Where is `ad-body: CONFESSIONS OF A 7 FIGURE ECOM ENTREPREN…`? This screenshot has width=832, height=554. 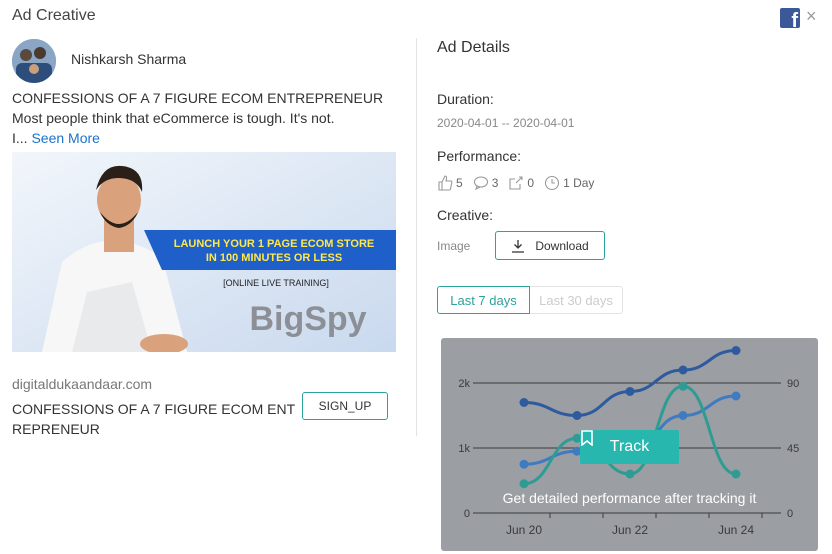
ad-body: CONFESSIONS OF A 7 FIGURE ECOM ENTREPREN… is located at coordinates (198, 118).